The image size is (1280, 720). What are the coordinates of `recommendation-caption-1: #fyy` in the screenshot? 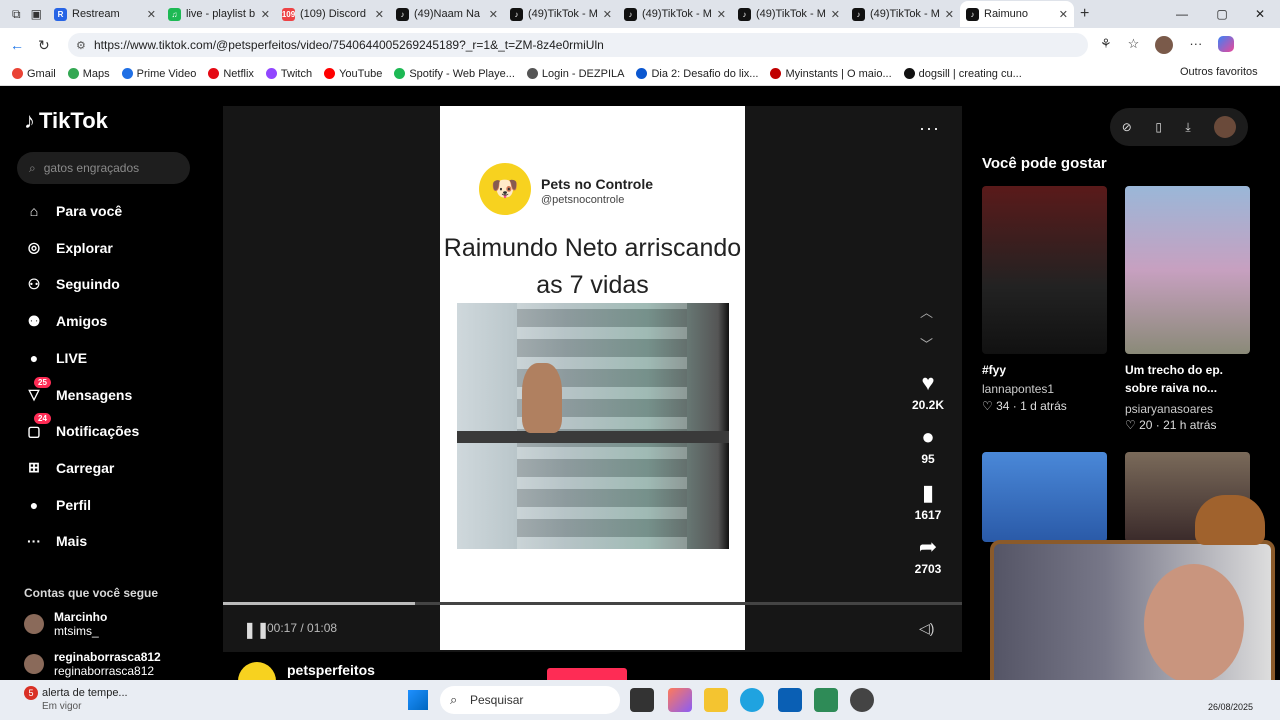 It's located at (1044, 370).